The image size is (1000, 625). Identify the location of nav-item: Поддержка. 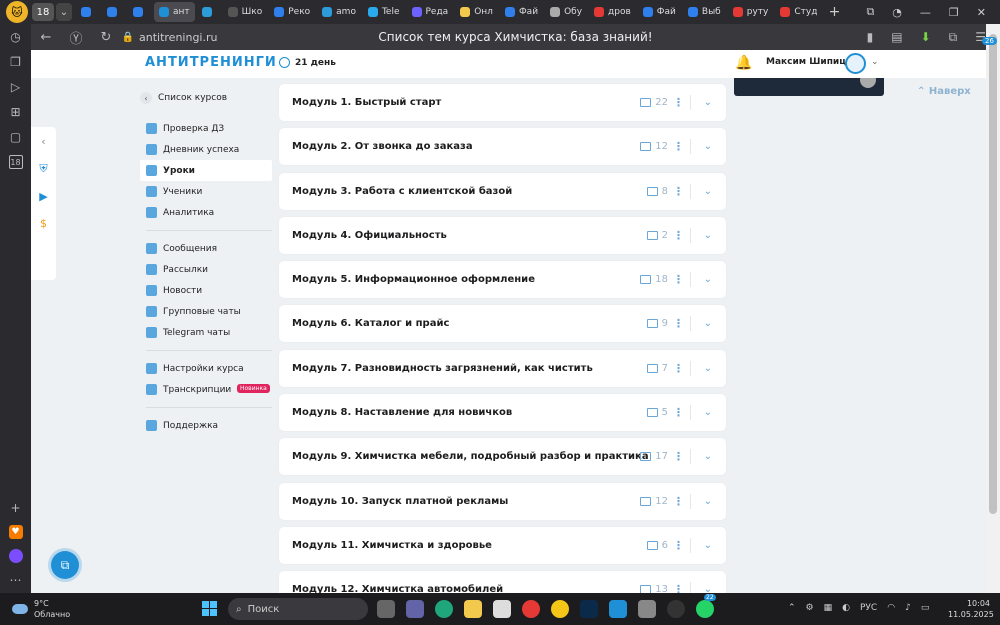
(206, 425).